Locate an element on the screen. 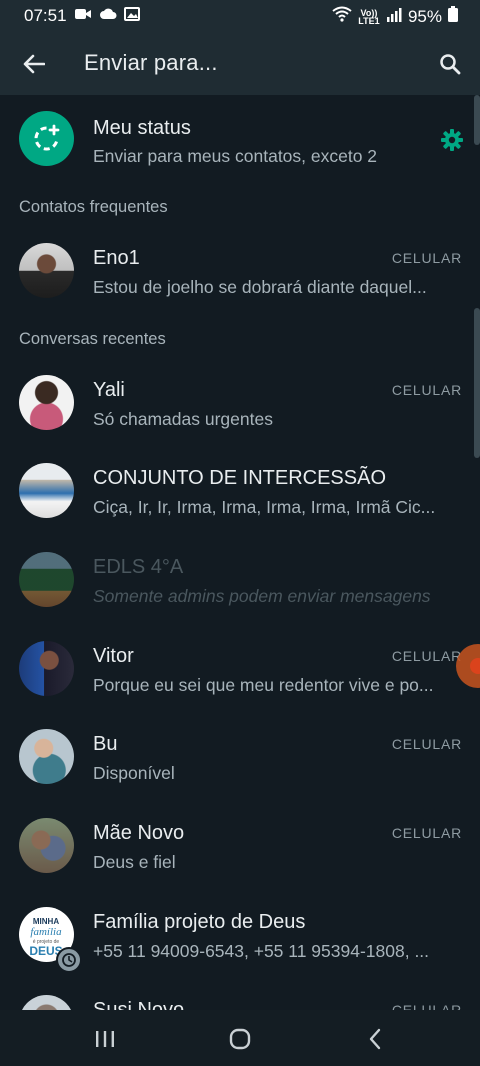  status-bar: 07:51 Vo)) LTE1 95% is located at coordinates (240, 16).